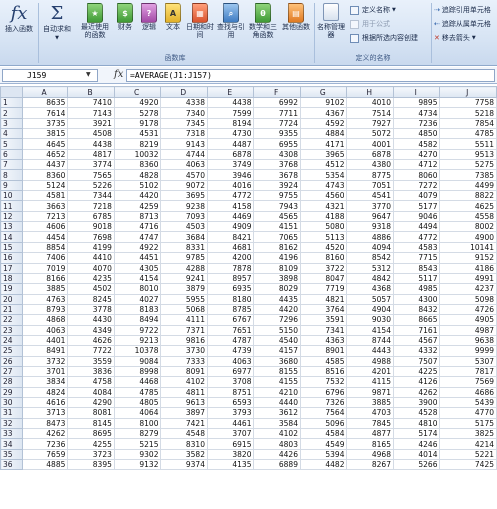 Image resolution: width=497 pixels, height=509 pixels. I want to click on cell: 8543, so click(416, 268).